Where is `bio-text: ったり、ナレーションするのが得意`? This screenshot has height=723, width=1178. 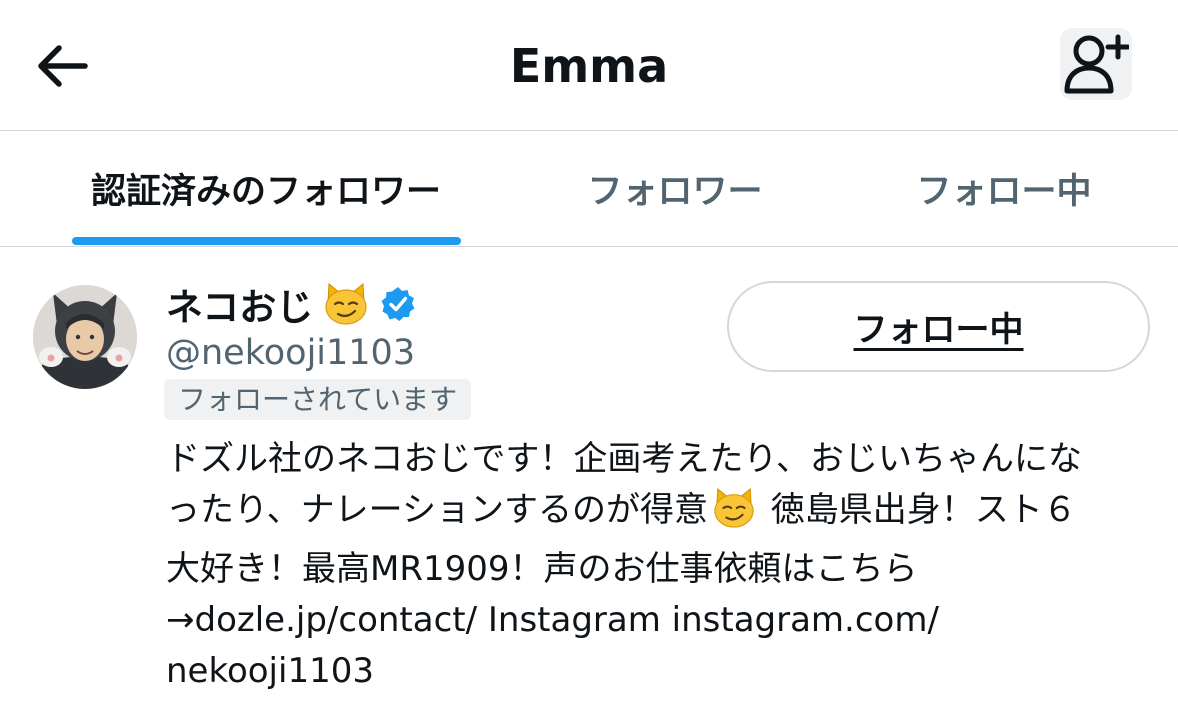 bio-text: ったり、ナレーションするのが得意 is located at coordinates (437, 510).